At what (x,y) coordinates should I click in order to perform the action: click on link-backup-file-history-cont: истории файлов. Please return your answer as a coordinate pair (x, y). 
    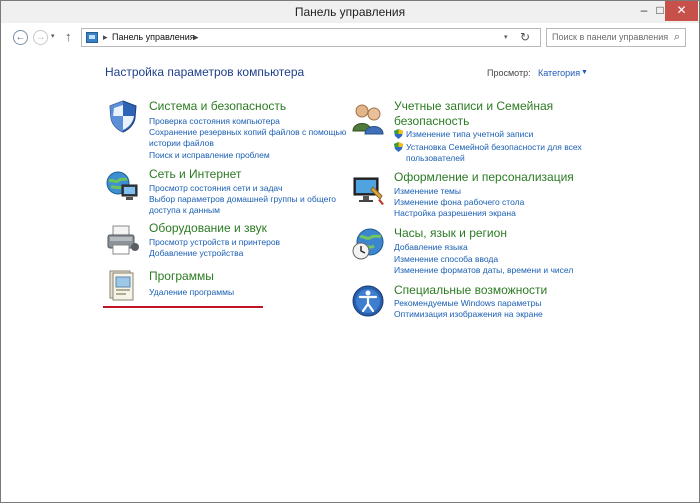
    Looking at the image, I should click on (181, 144).